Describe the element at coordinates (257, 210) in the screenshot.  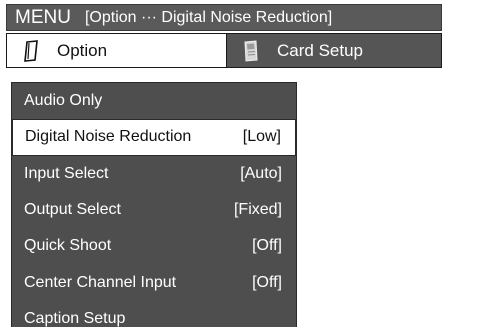
I see `menu-item-value: [Fixed]` at that location.